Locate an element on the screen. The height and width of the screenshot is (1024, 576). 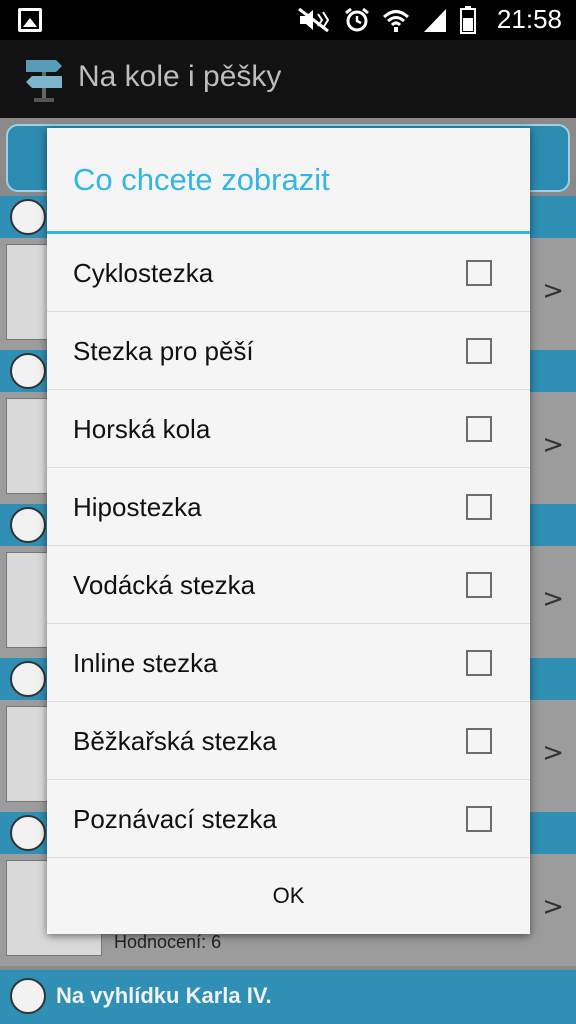
clock: 21:58 is located at coordinates (529, 19).